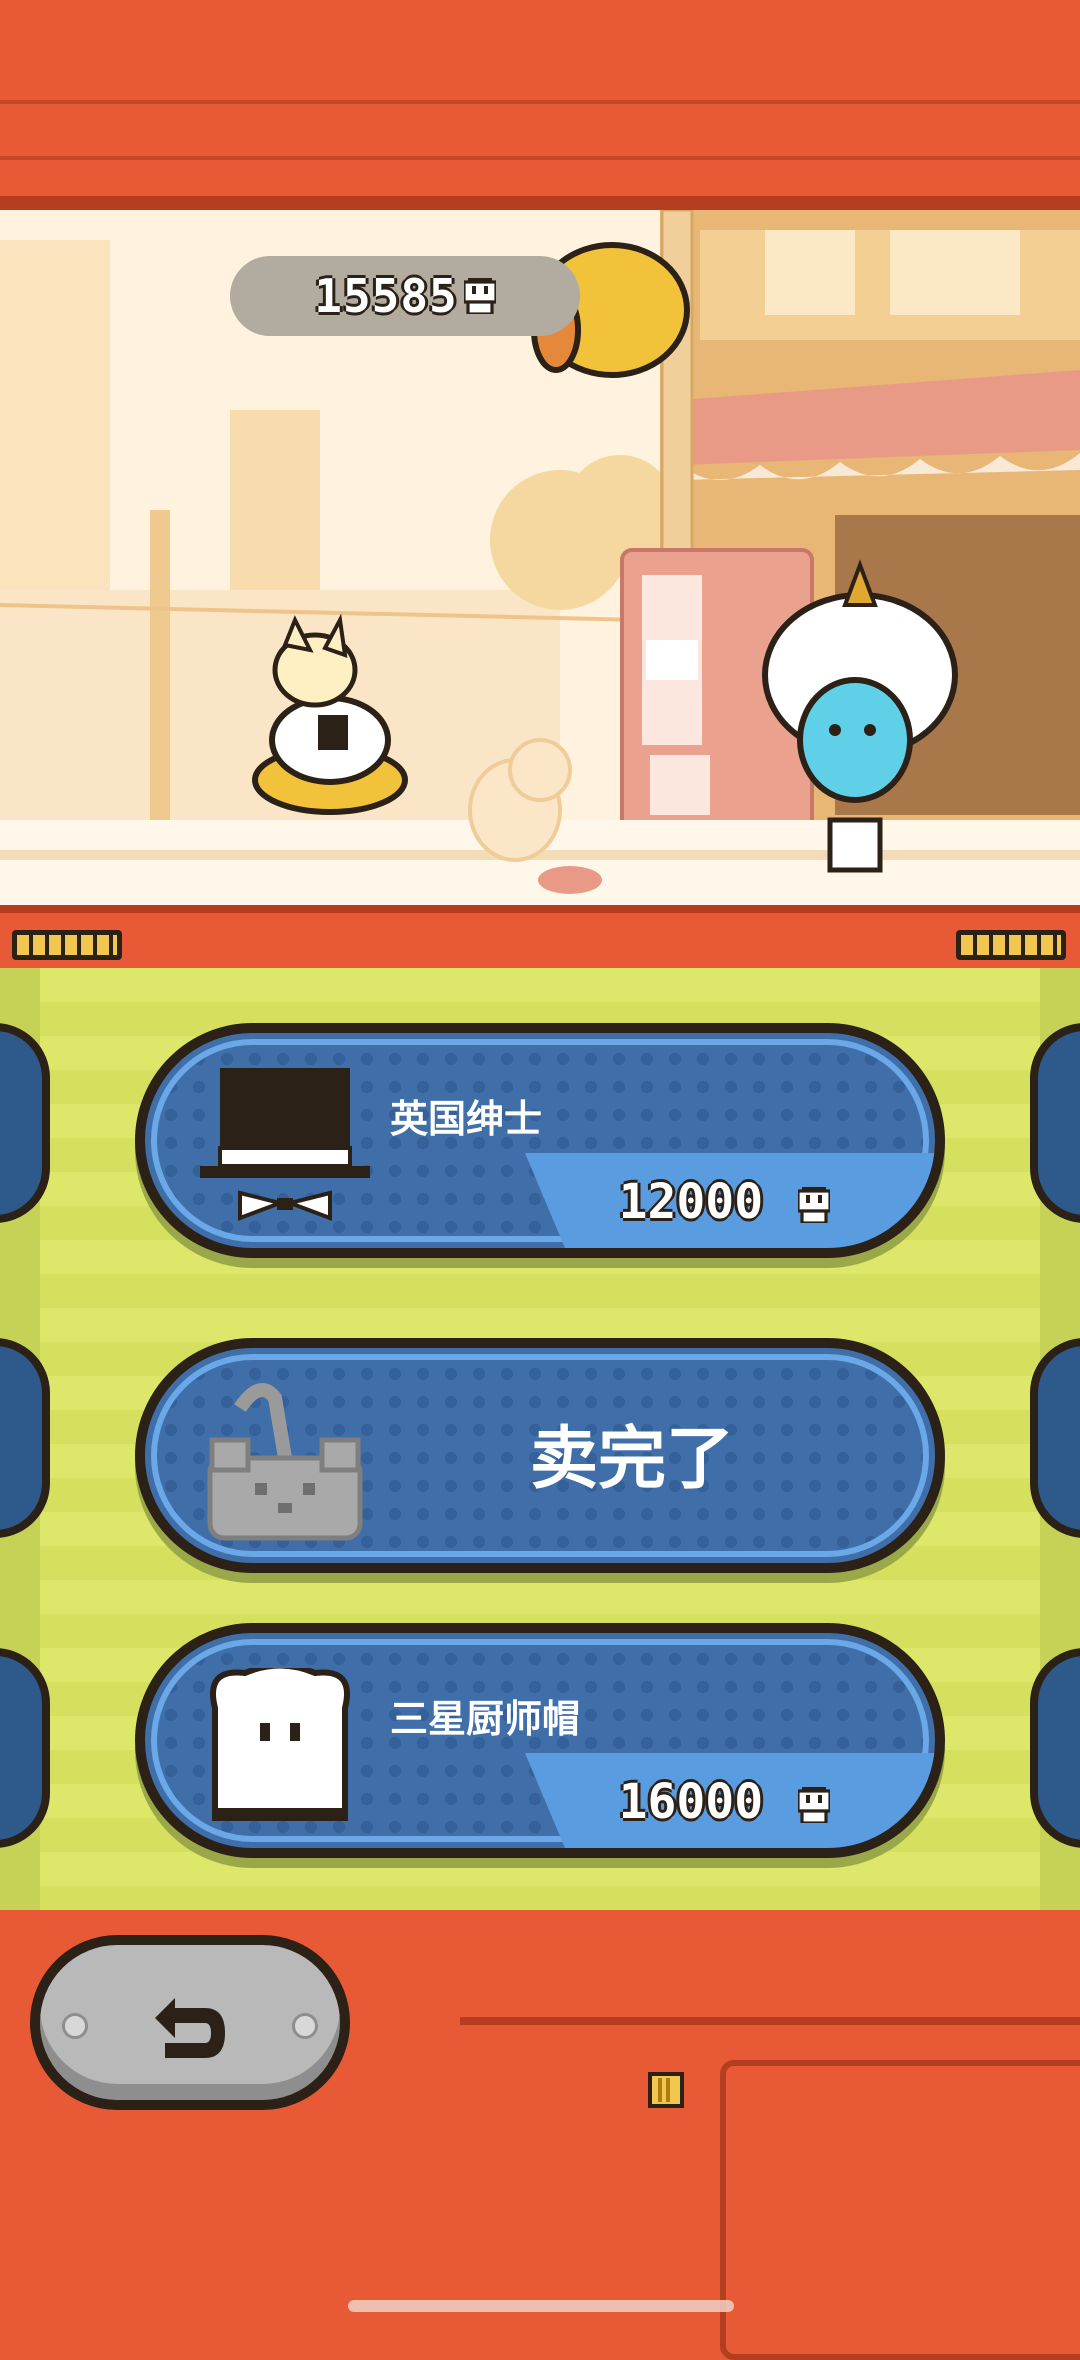 The image size is (1080, 2360). What do you see at coordinates (540, 105) in the screenshot?
I see `top-frame` at bounding box center [540, 105].